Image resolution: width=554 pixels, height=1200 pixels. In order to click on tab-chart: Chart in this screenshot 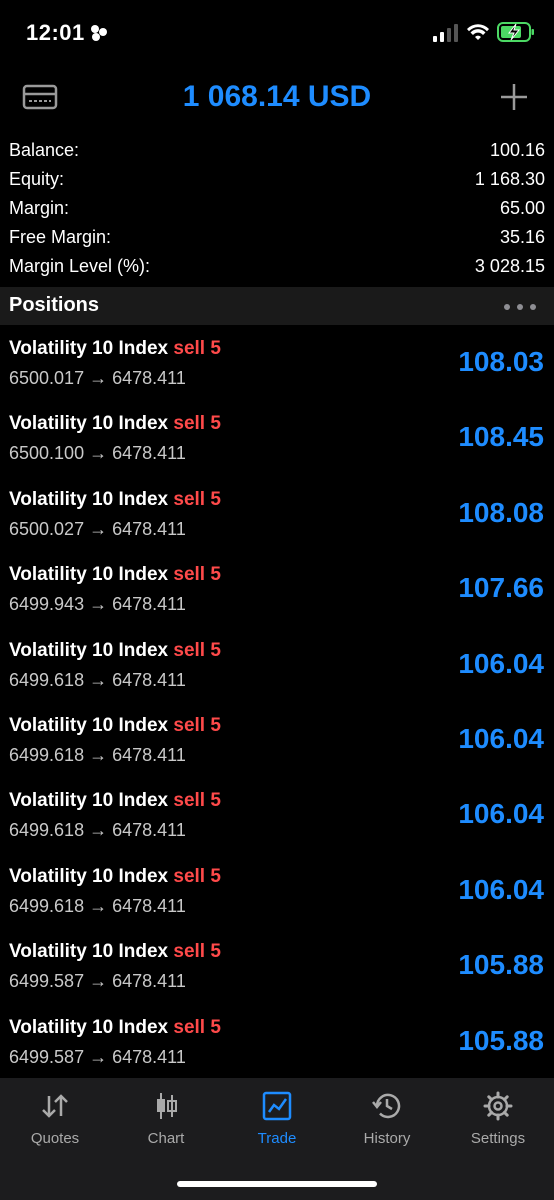, I will do `click(166, 1118)`.